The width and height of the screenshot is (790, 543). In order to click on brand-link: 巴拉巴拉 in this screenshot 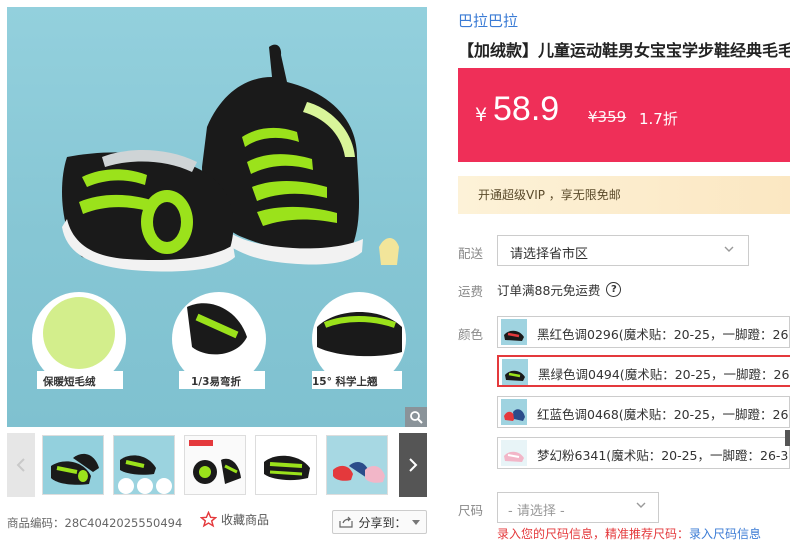, I will do `click(488, 20)`.